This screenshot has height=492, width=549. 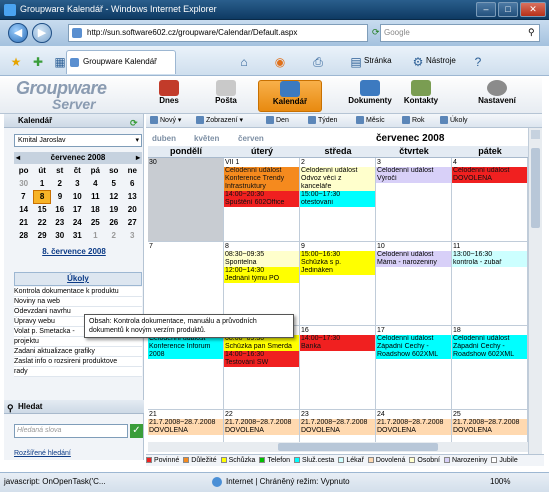 I want to click on mini-calendar-day: 6, so click(x=132, y=183).